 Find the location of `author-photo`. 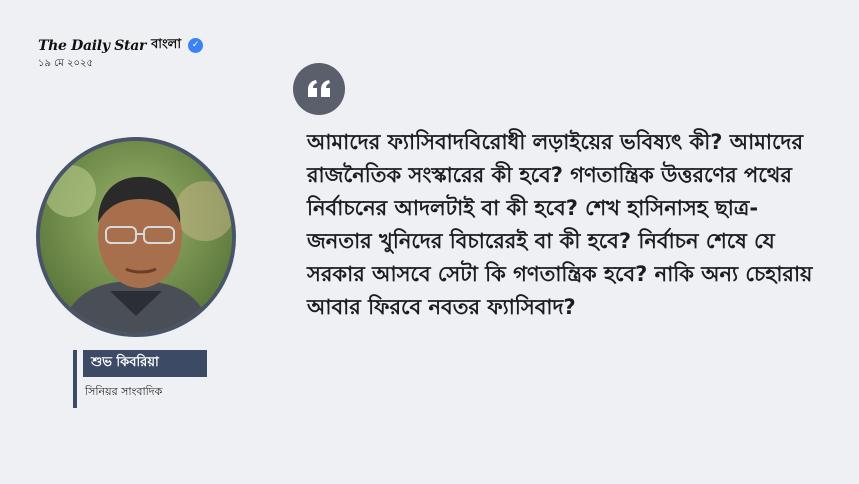

author-photo is located at coordinates (136, 237).